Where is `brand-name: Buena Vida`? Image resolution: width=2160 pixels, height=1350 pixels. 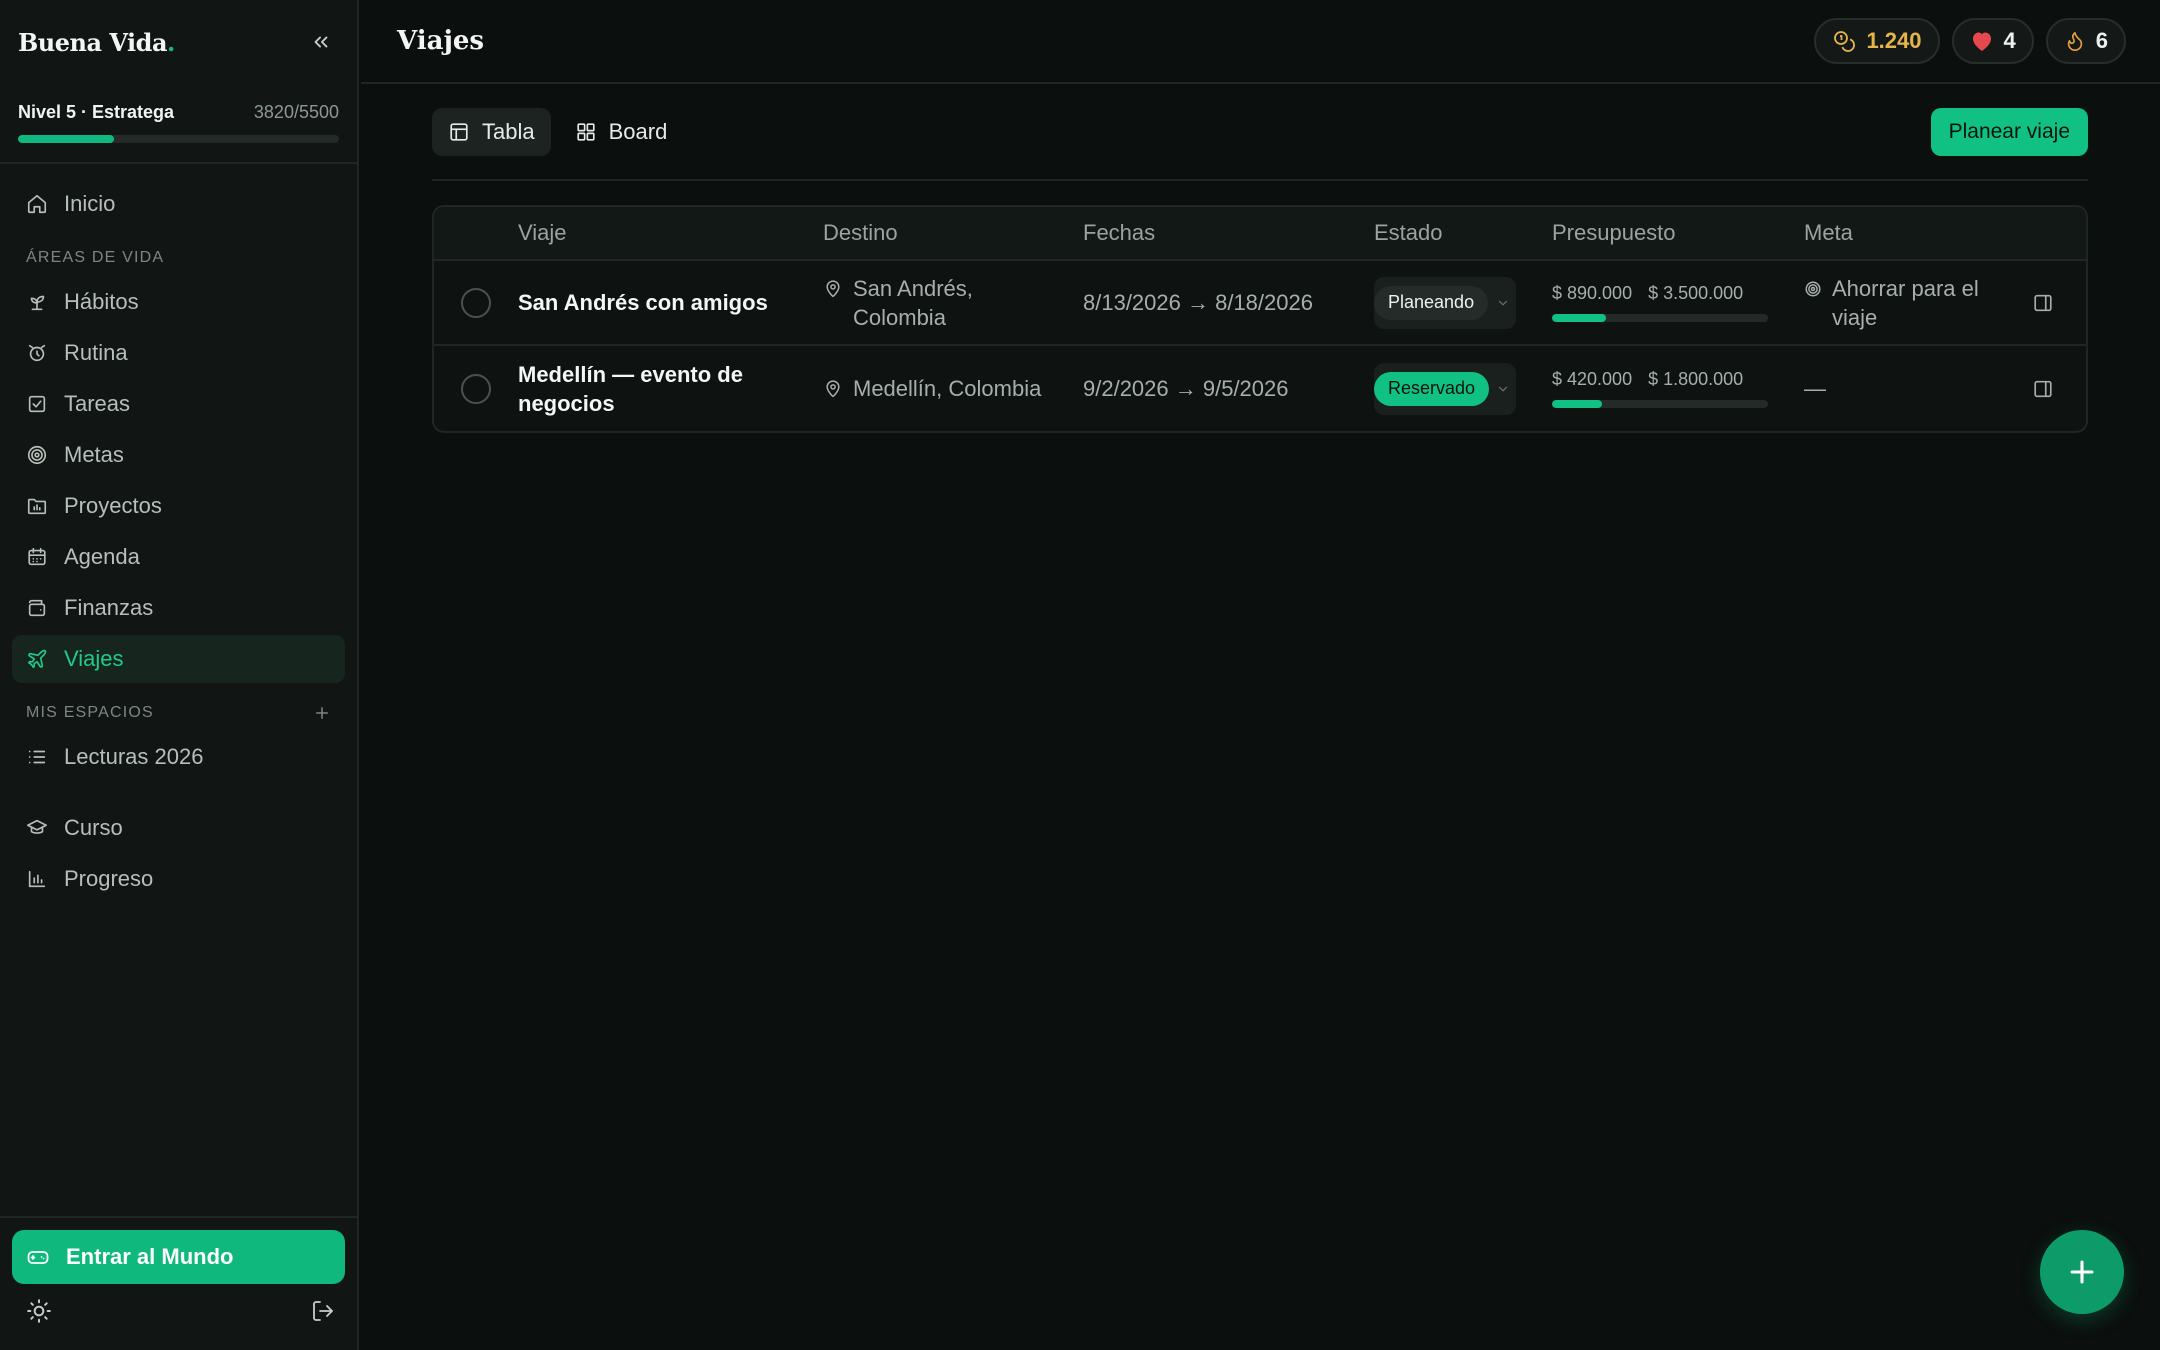 brand-name: Buena Vida is located at coordinates (93, 42).